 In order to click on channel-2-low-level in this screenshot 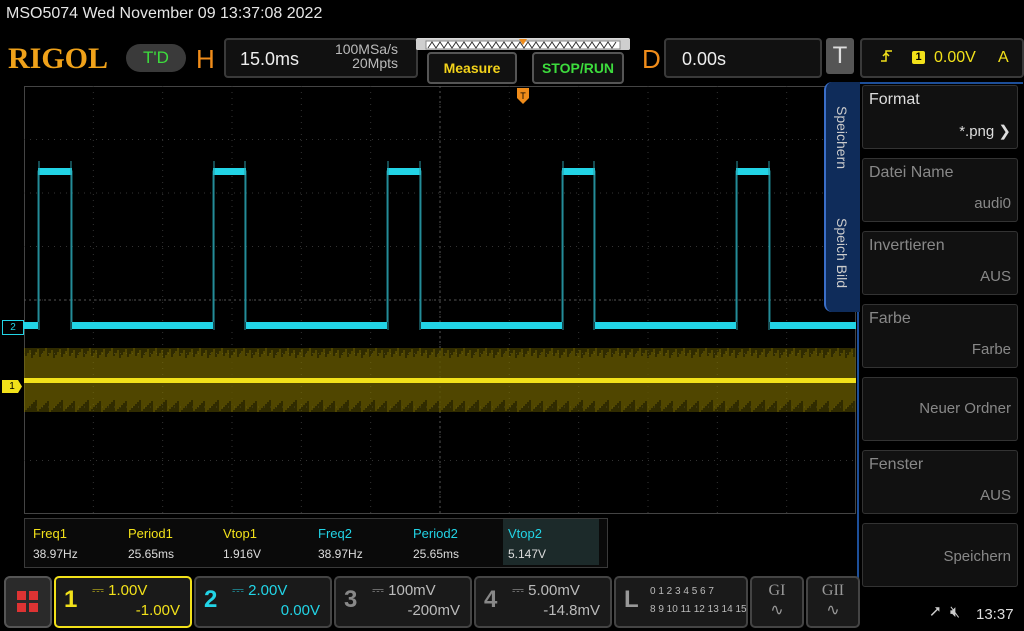, I will do `click(440, 325)`.